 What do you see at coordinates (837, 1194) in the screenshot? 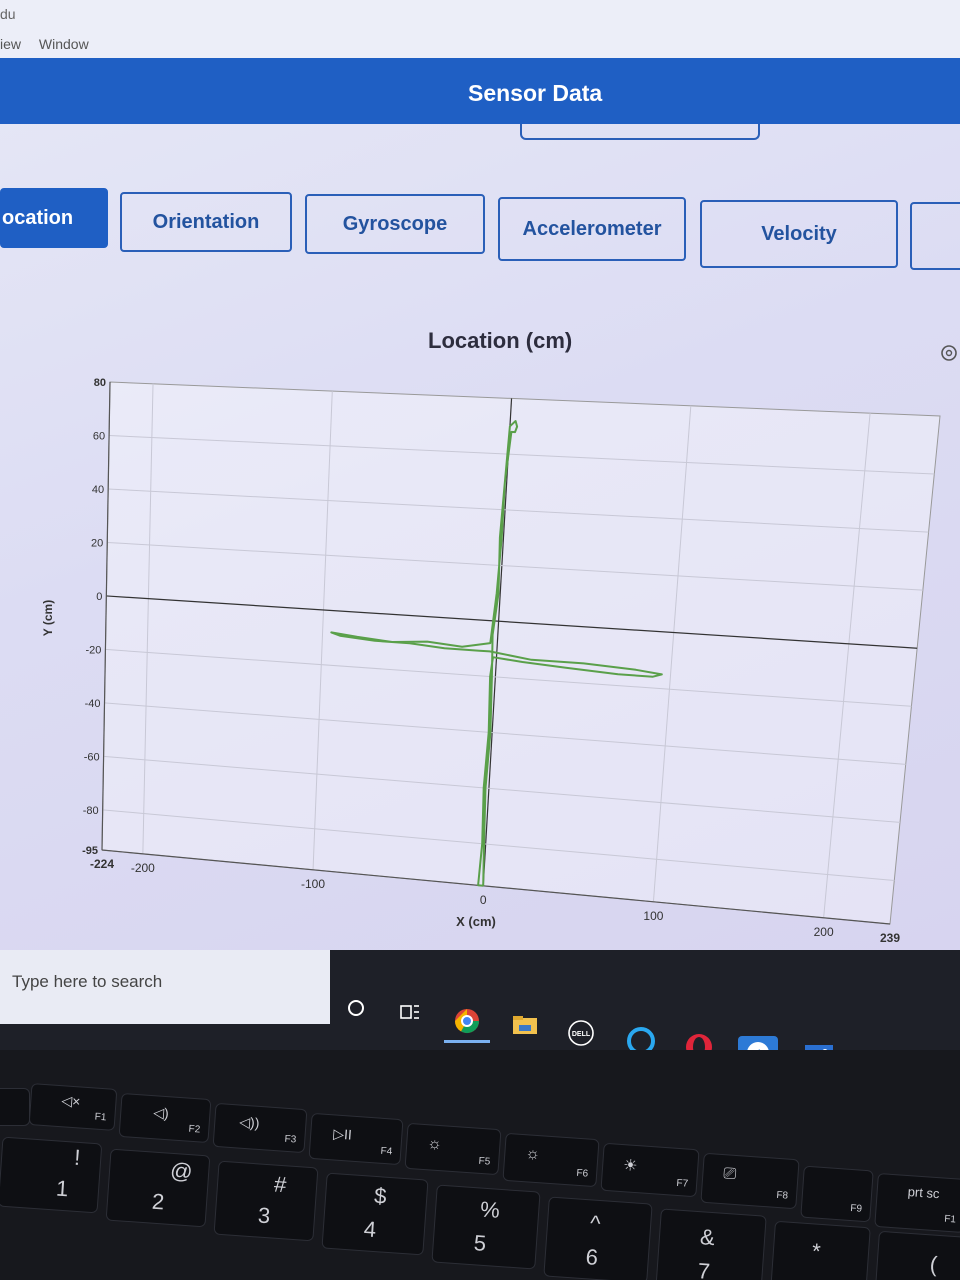
I see `key-f9: F9` at bounding box center [837, 1194].